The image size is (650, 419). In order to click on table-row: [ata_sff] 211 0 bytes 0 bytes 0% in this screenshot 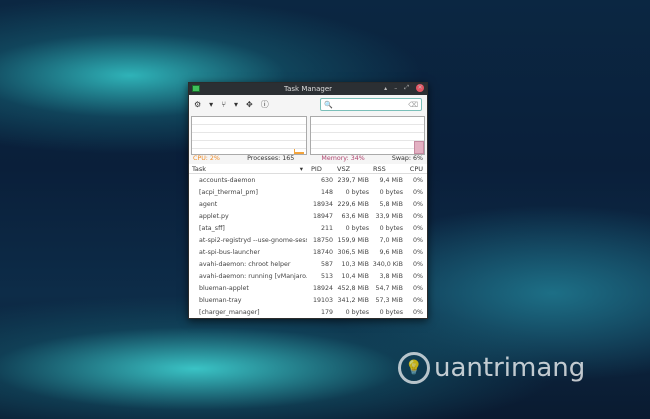, I will do `click(308, 228)`.